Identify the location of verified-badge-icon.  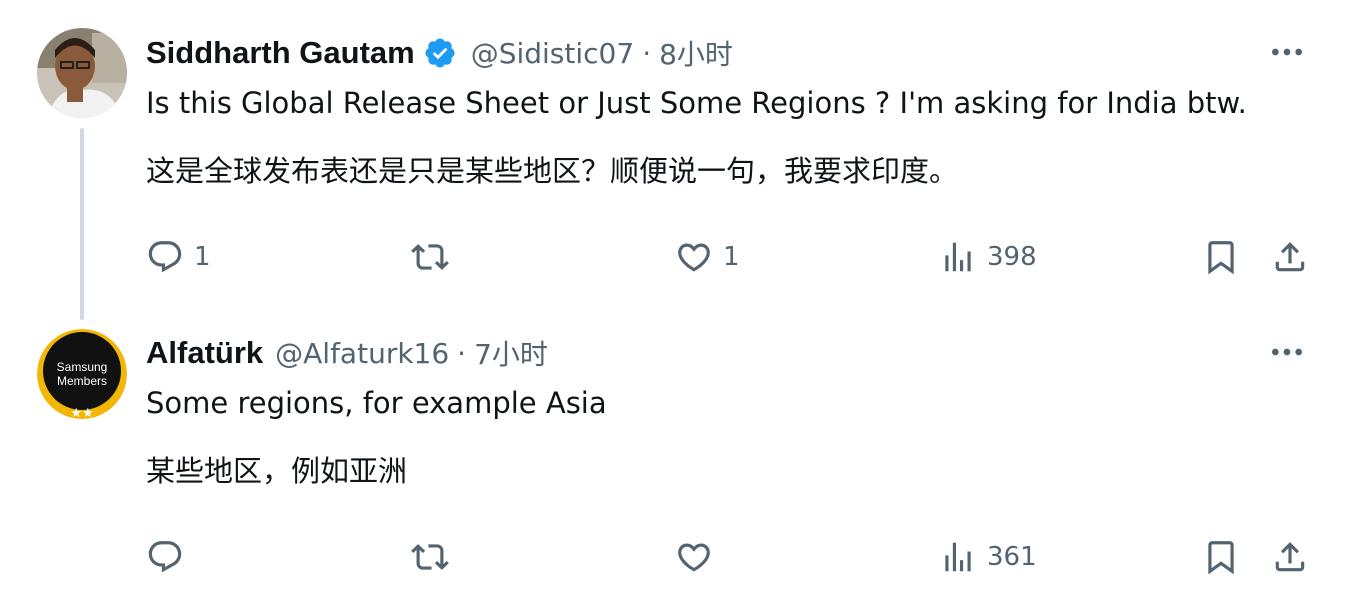
(440, 53).